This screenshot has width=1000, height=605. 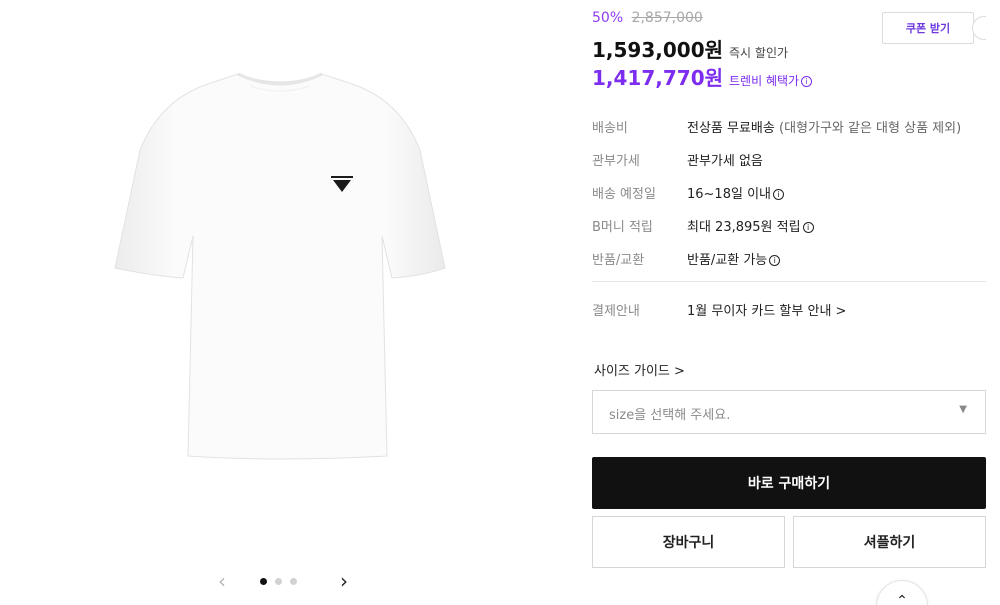 I want to click on spec-value: 전상품 무료배송 (대형가구와 같은 대형 상품 제외), so click(x=824, y=126).